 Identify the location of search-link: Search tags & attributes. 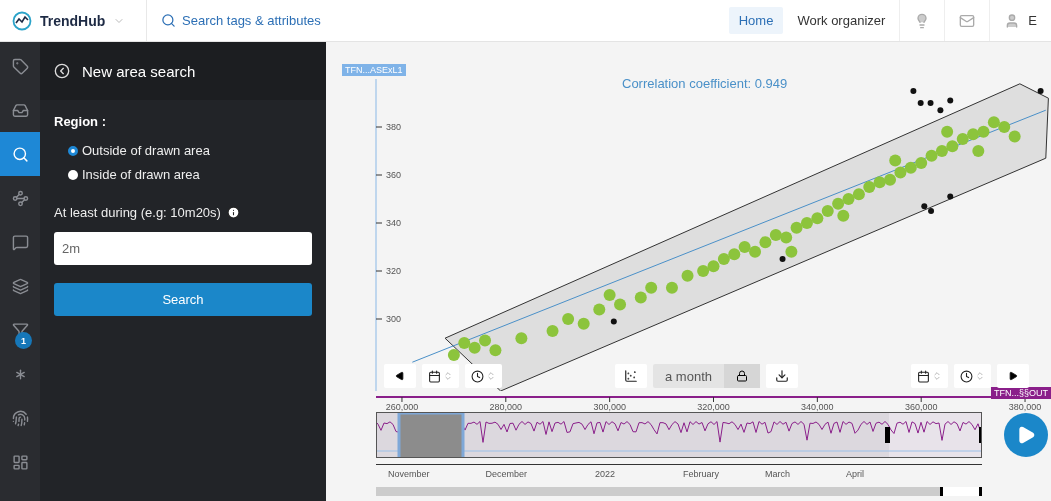
(241, 20).